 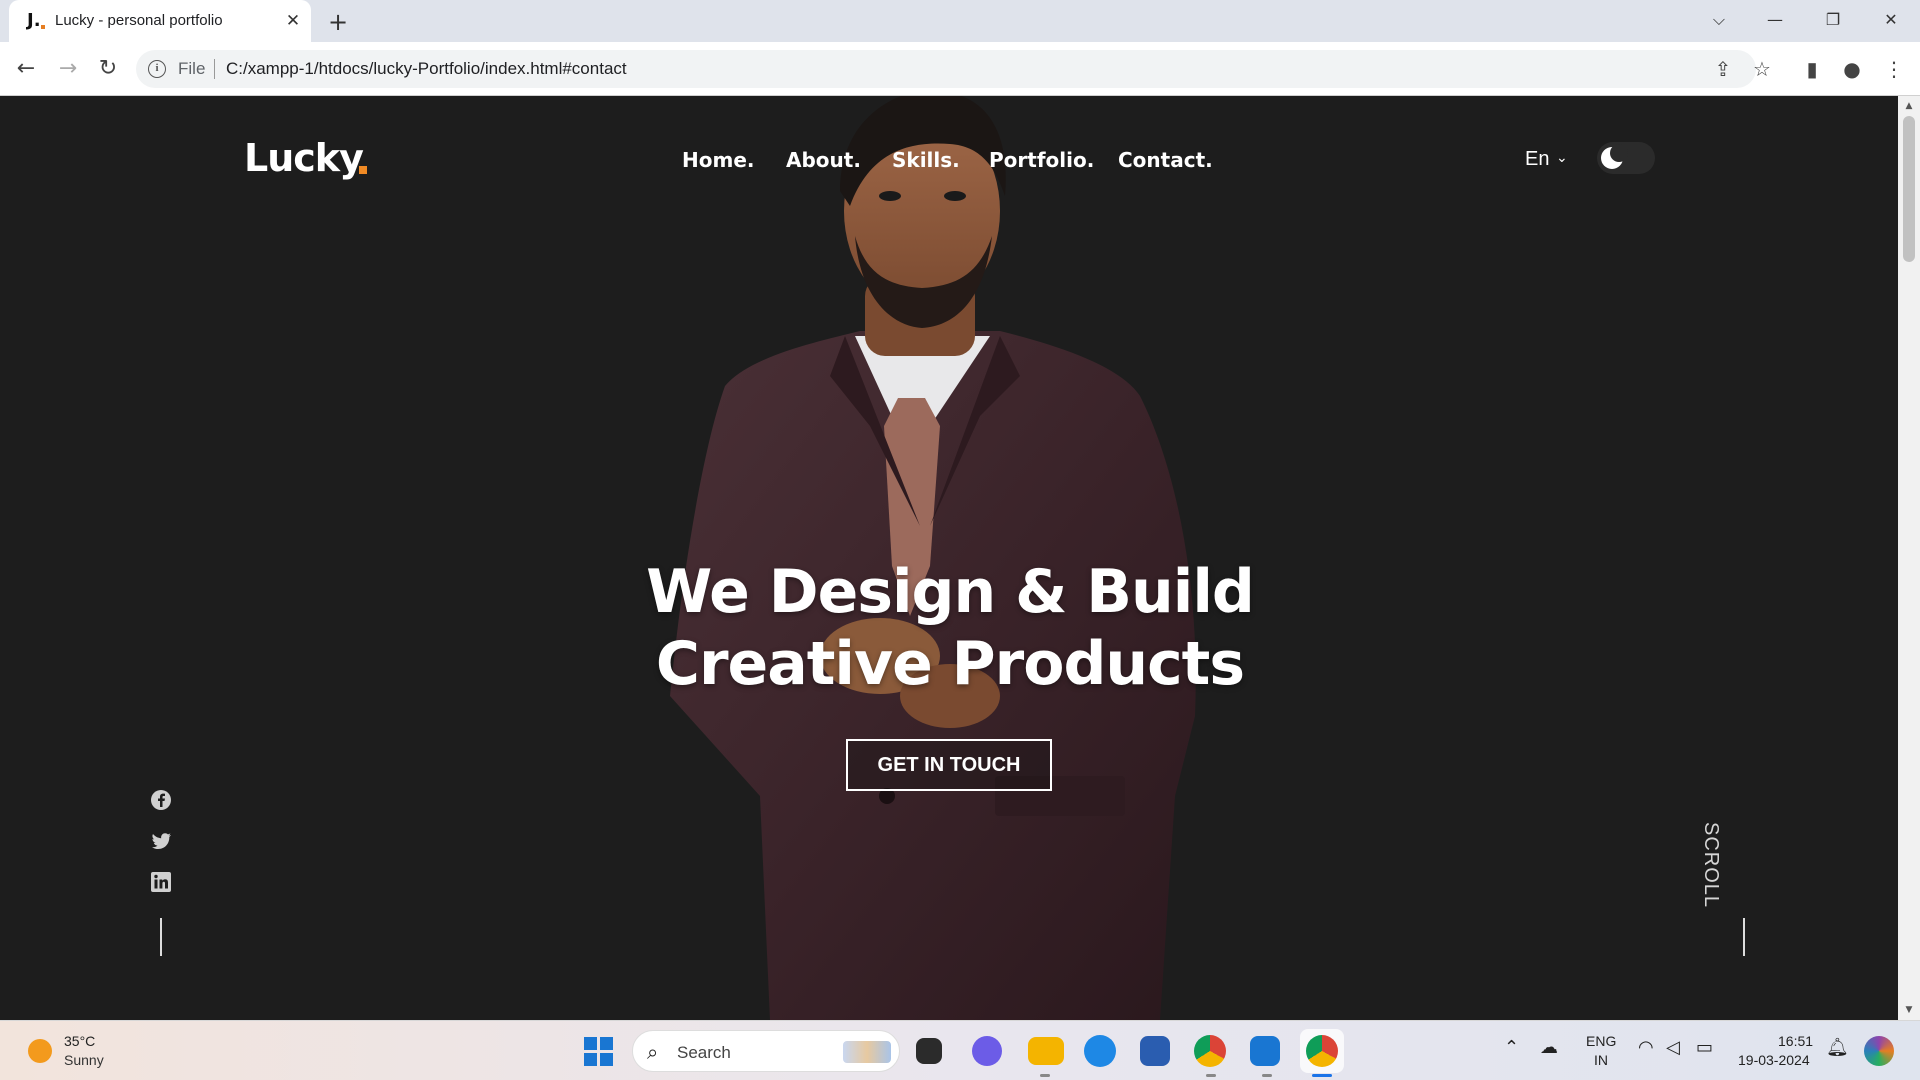 What do you see at coordinates (1723, 69) in the screenshot?
I see `share-icon: ⇪` at bounding box center [1723, 69].